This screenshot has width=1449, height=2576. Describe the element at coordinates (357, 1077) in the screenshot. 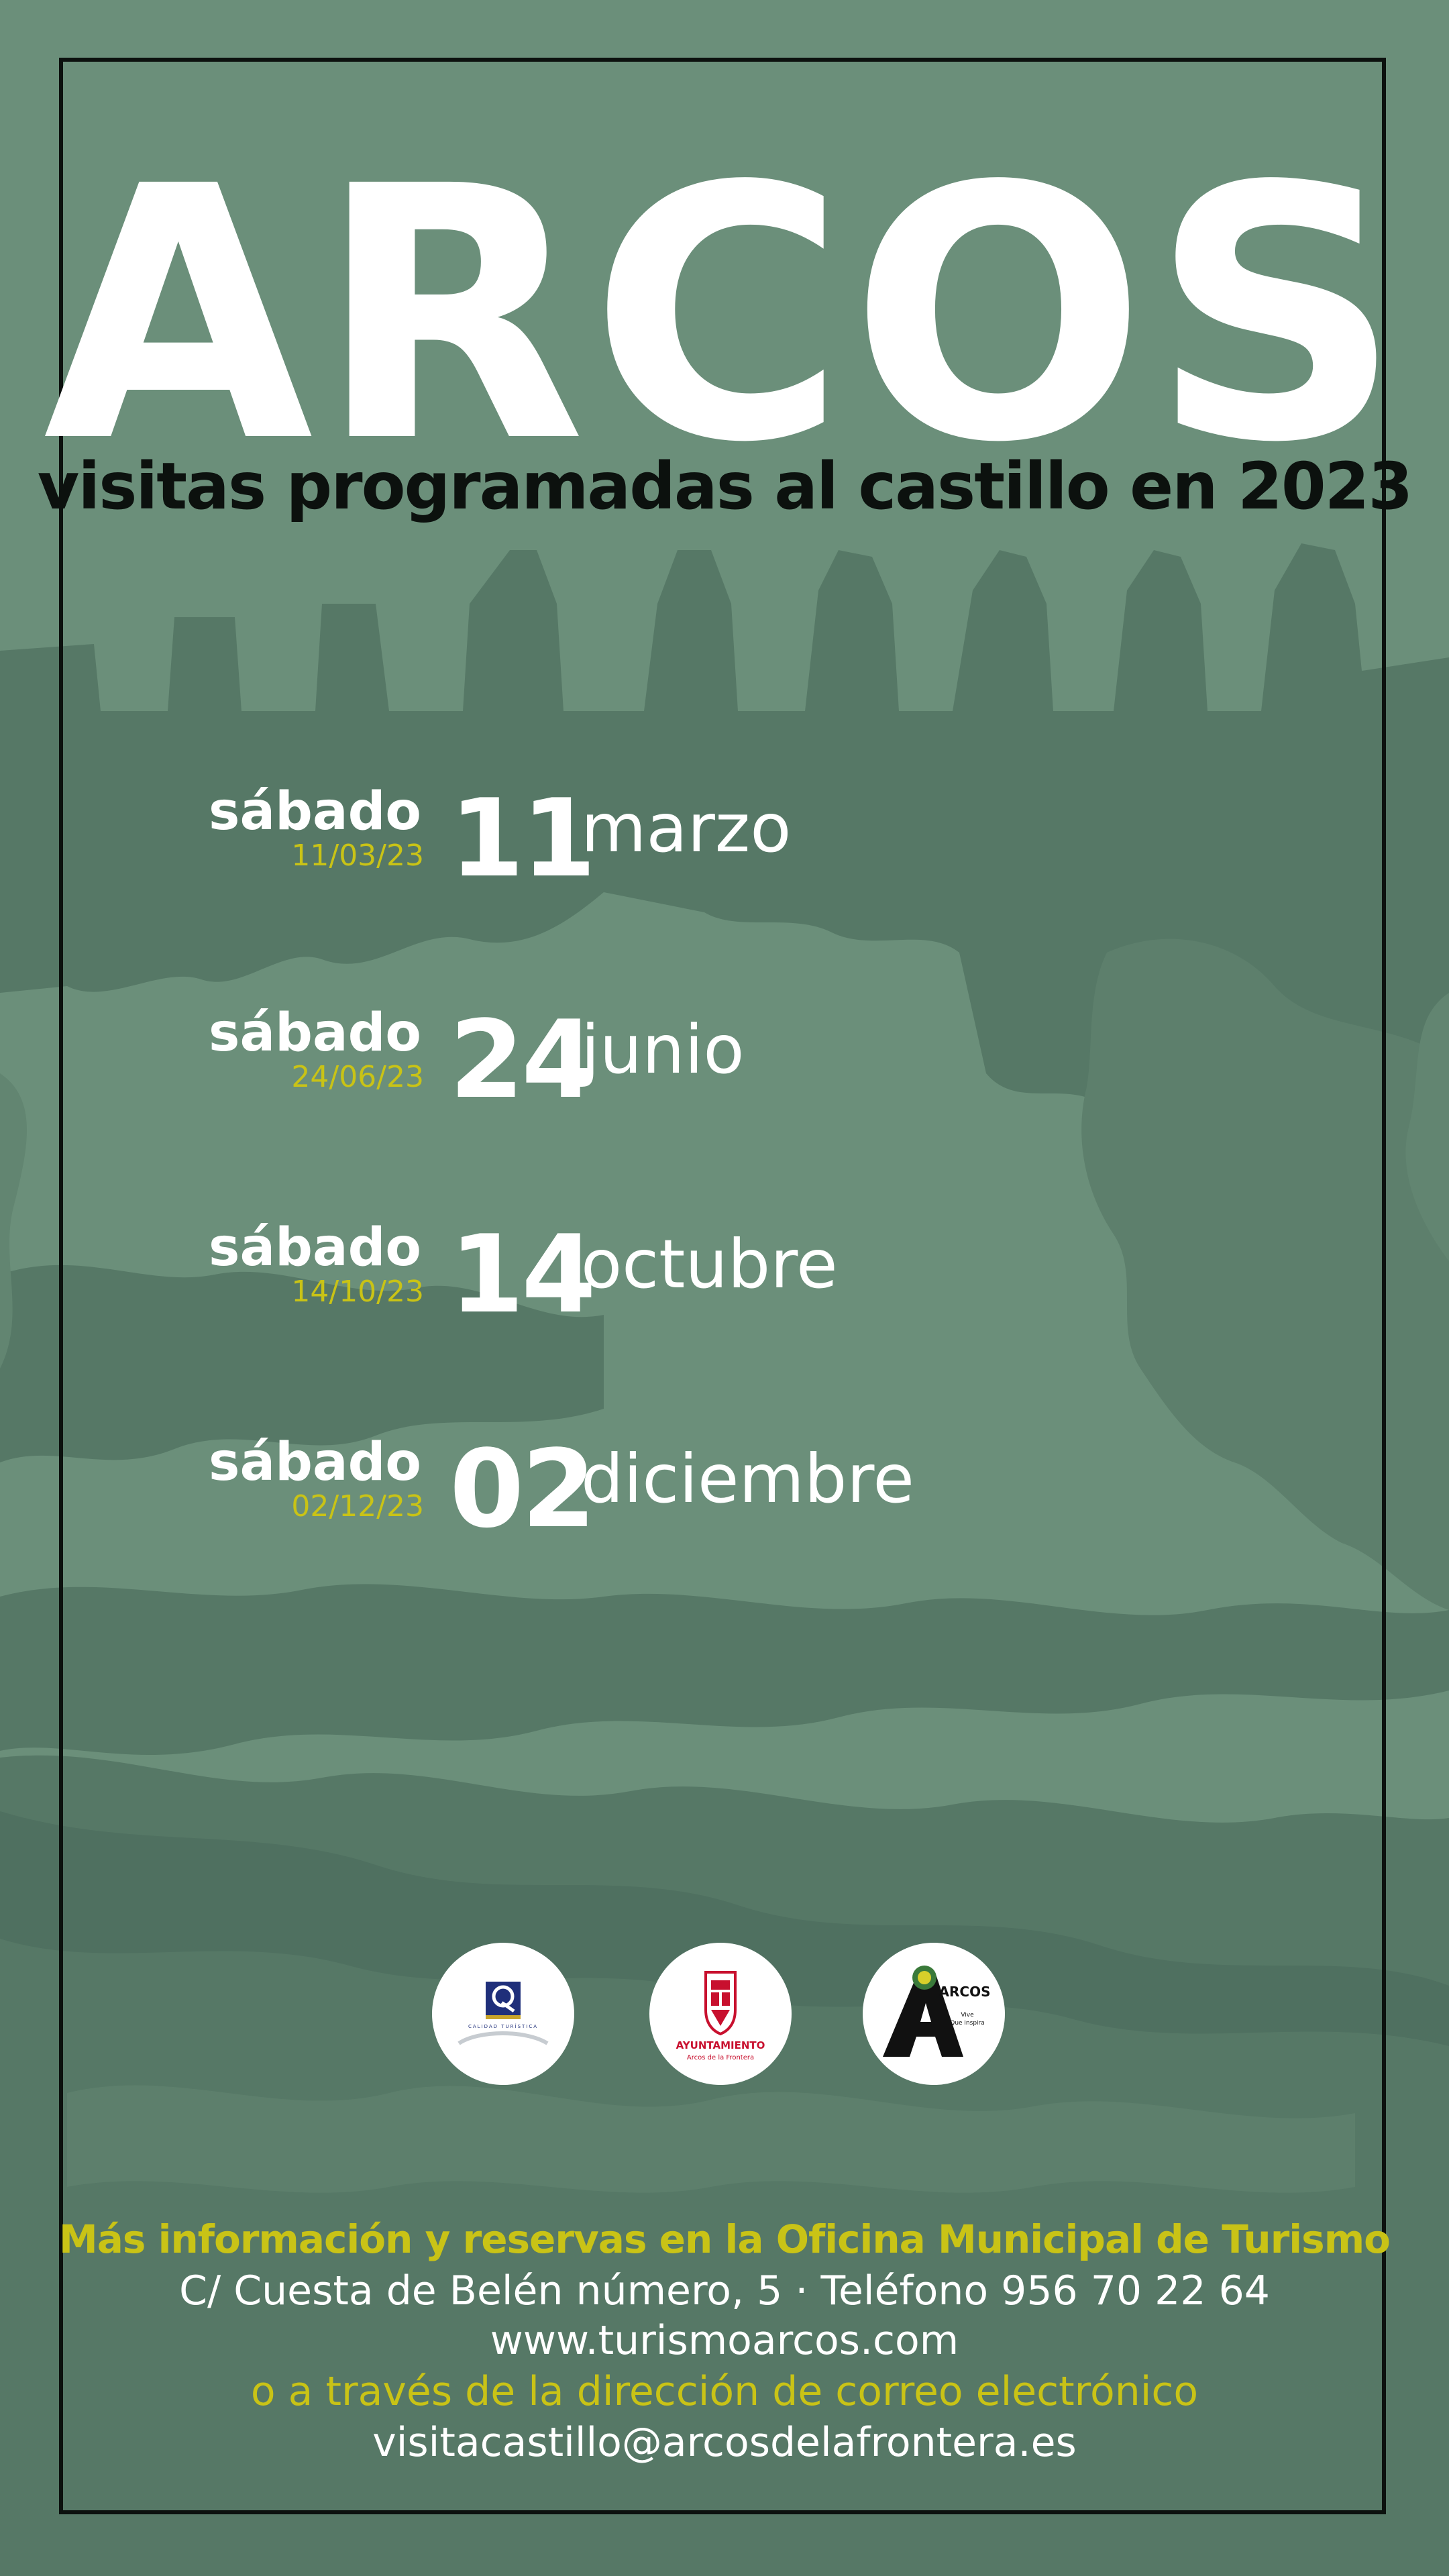

I see `short-date: 24/06/23` at that location.